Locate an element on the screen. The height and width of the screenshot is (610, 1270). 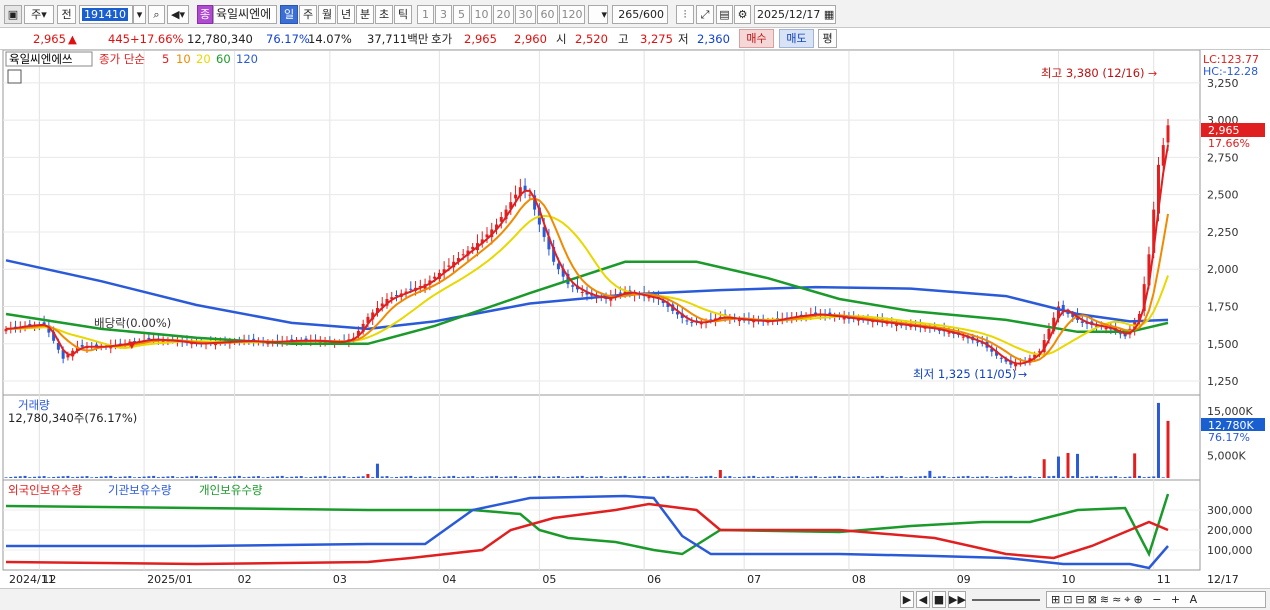
draw-tool-icon: ⤢ is located at coordinates (705, 14).